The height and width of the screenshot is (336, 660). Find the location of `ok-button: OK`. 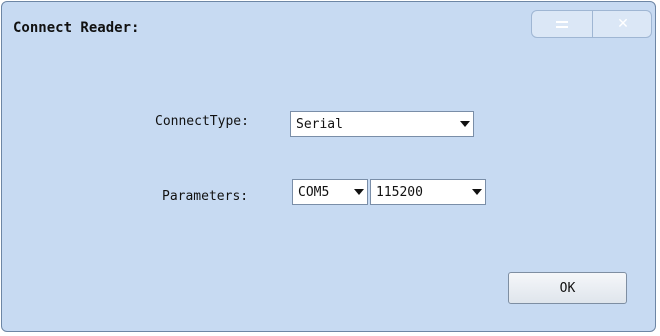

ok-button: OK is located at coordinates (567, 288).